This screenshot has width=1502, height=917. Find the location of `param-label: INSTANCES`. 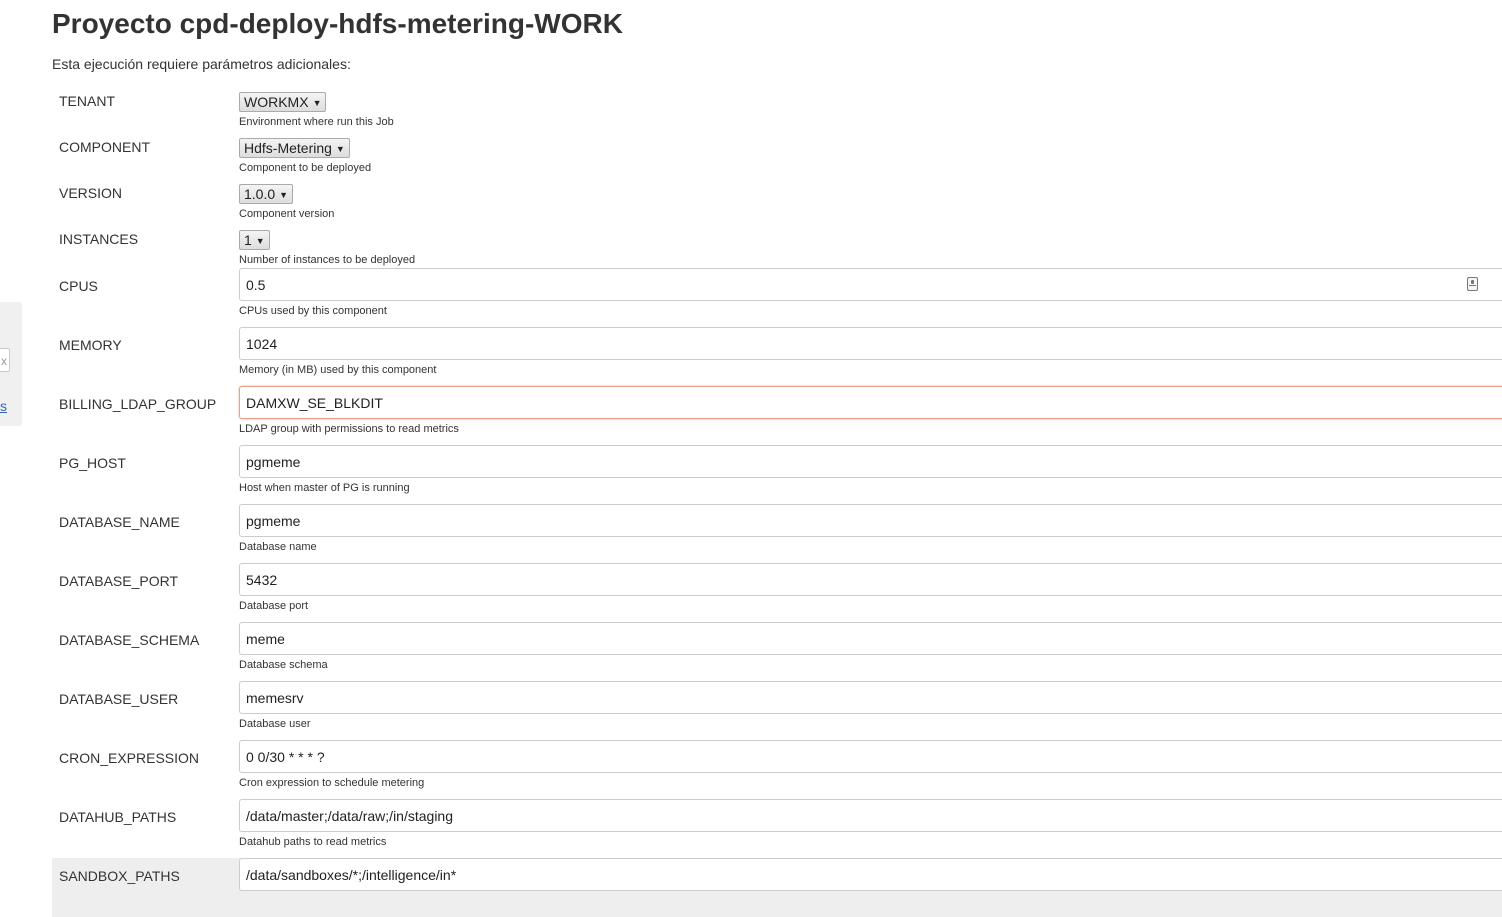

param-label: INSTANCES is located at coordinates (99, 239).